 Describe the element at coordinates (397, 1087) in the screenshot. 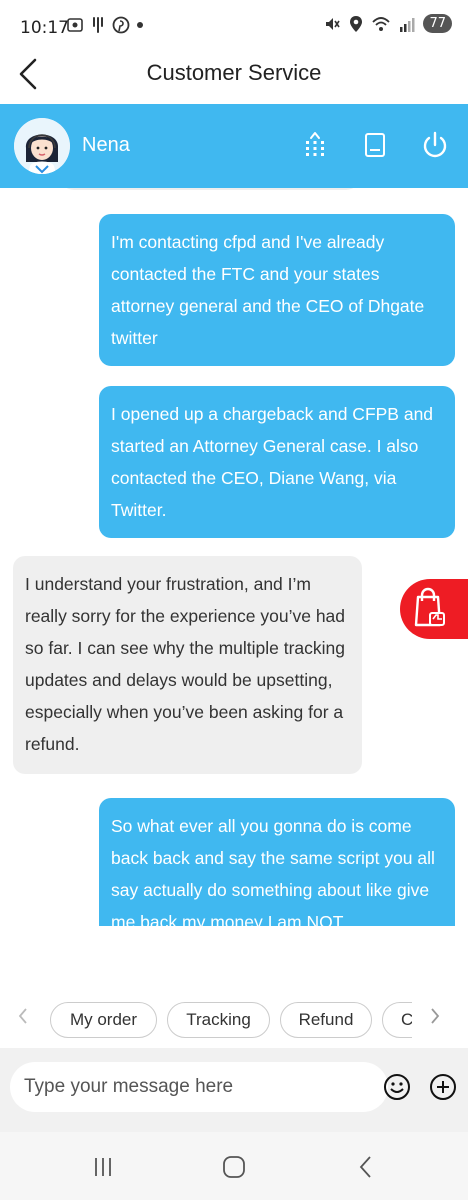

I see `emoji-icon` at that location.